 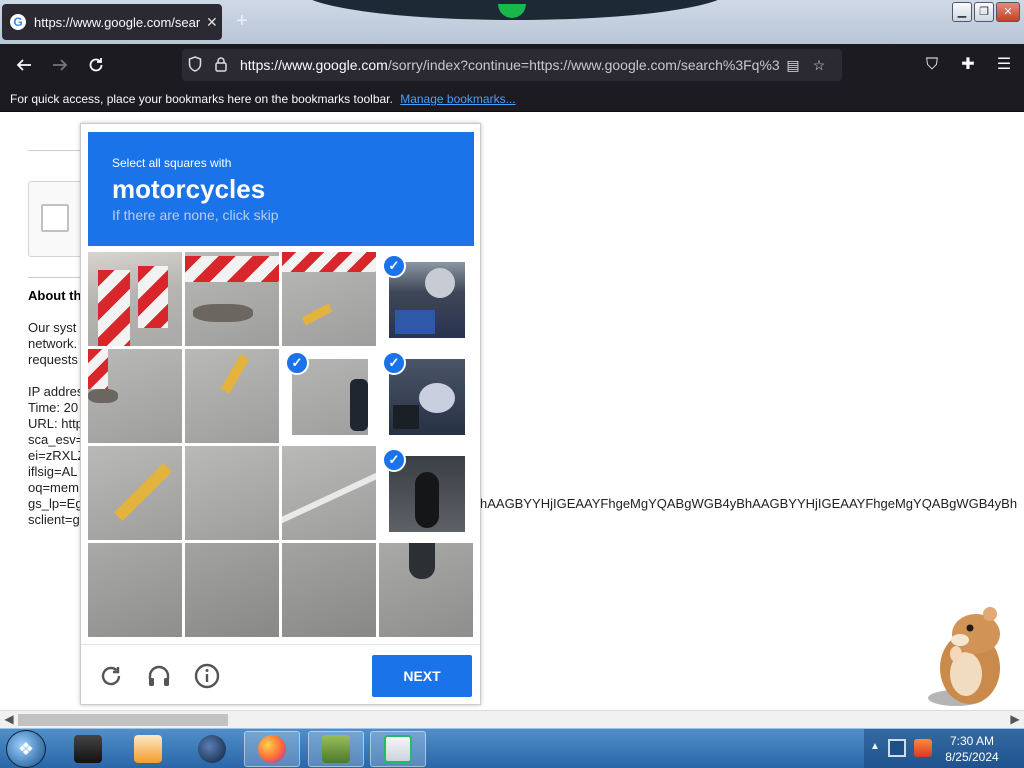 I want to click on lock-icon, so click(x=221, y=65).